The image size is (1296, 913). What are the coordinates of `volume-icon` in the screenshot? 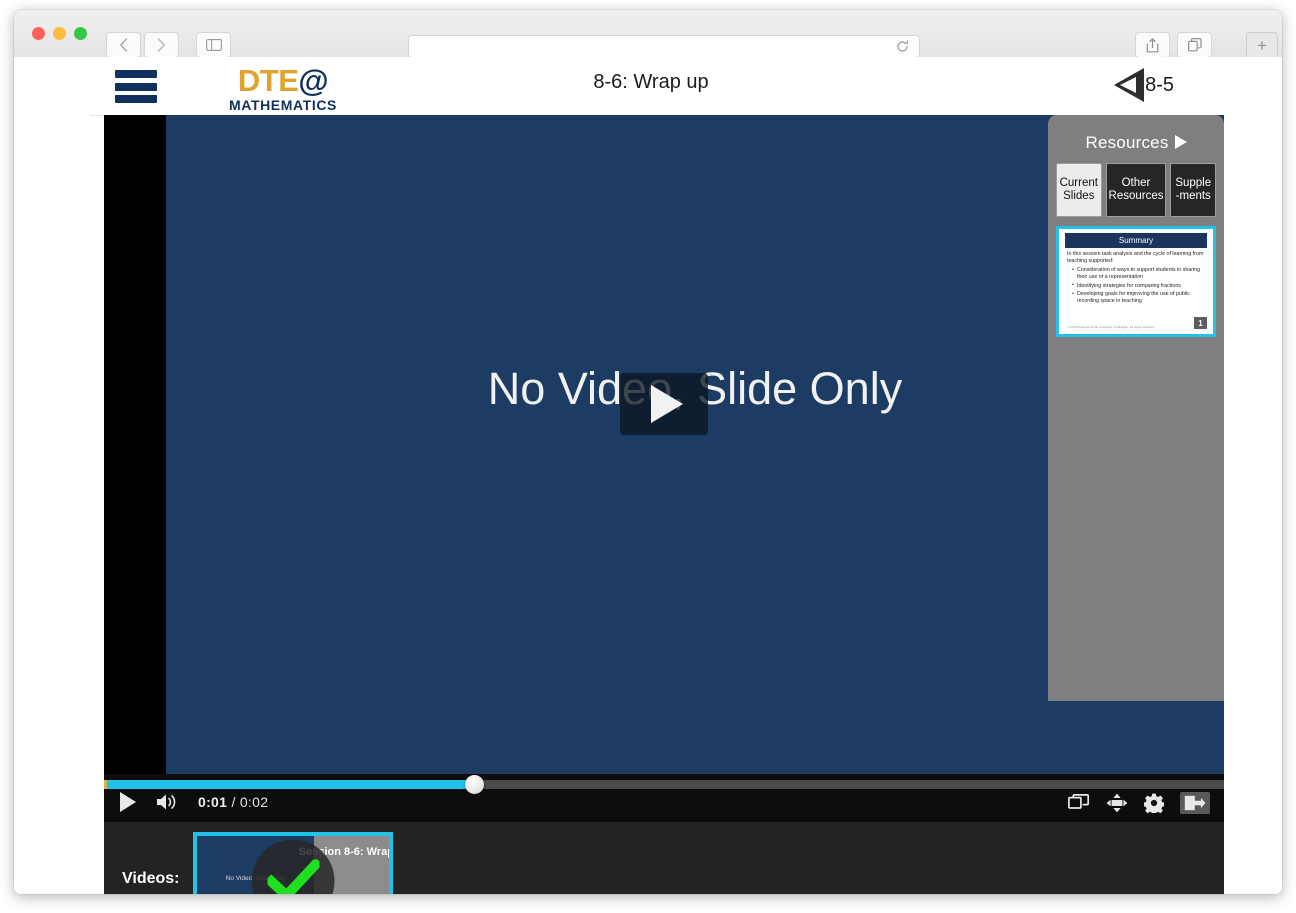 It's located at (167, 802).